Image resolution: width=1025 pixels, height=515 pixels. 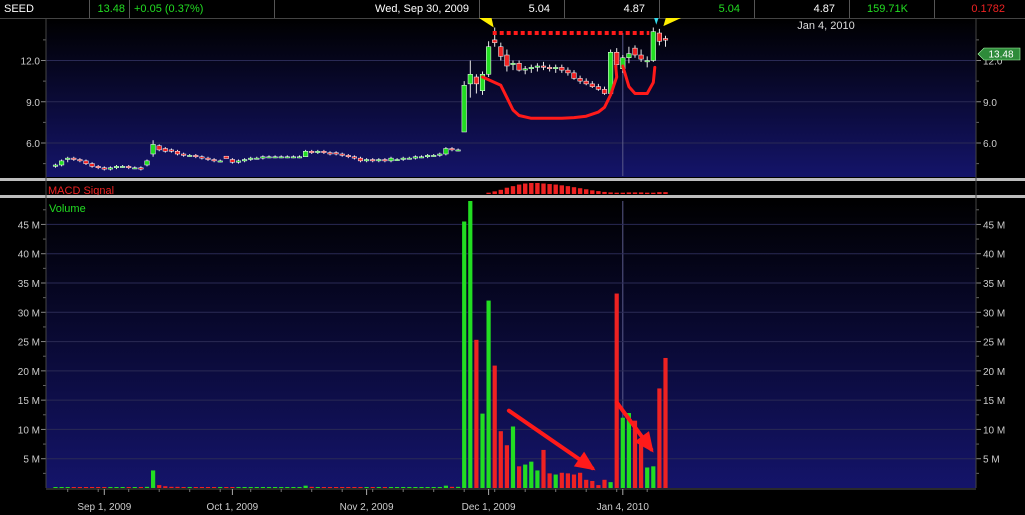 I want to click on volume-tick-label-left: 10 M, so click(x=29, y=430).